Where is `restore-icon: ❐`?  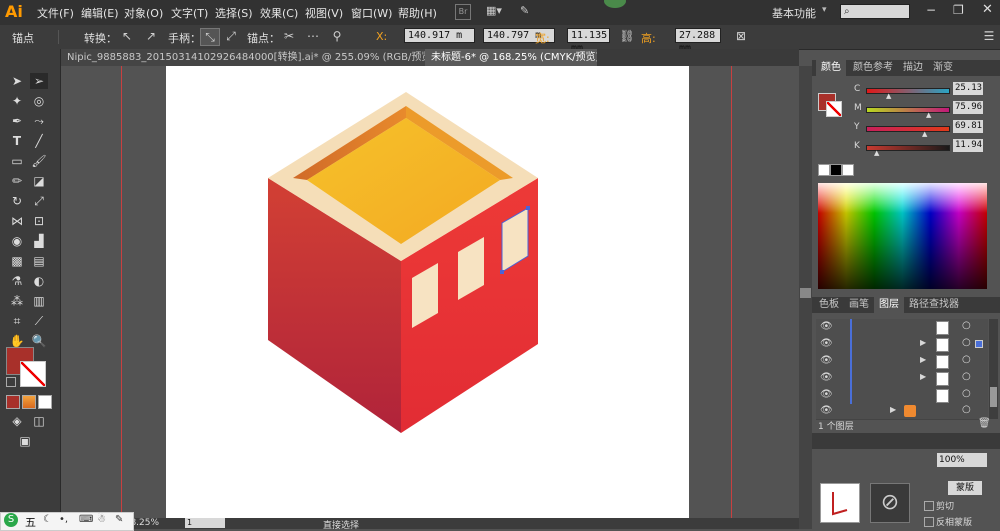
restore-icon: ❐ is located at coordinates (958, 10).